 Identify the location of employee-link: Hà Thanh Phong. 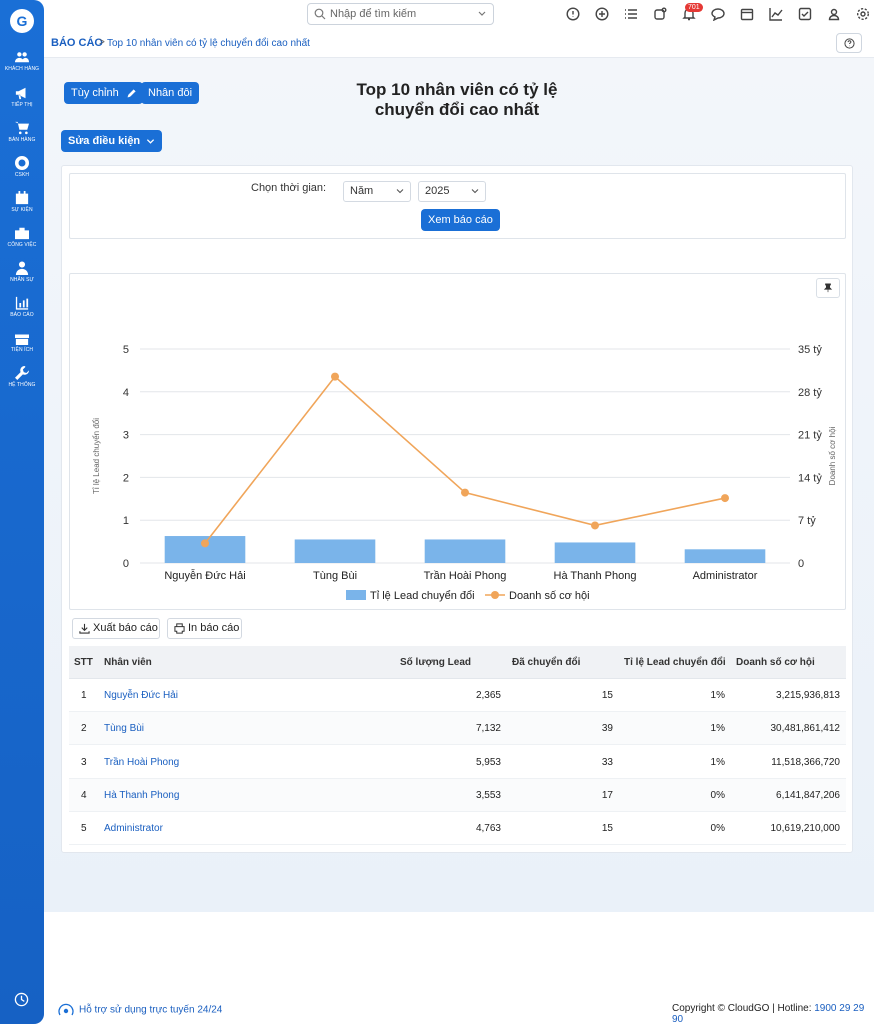
(141, 795).